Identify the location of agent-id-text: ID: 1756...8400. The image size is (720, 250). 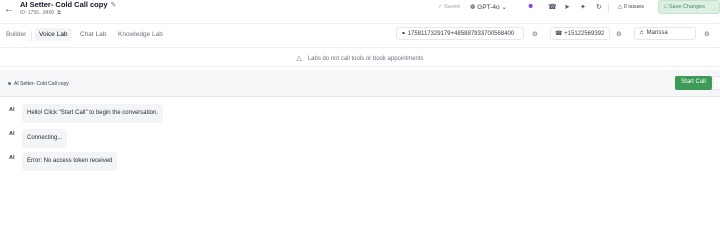
(37, 13).